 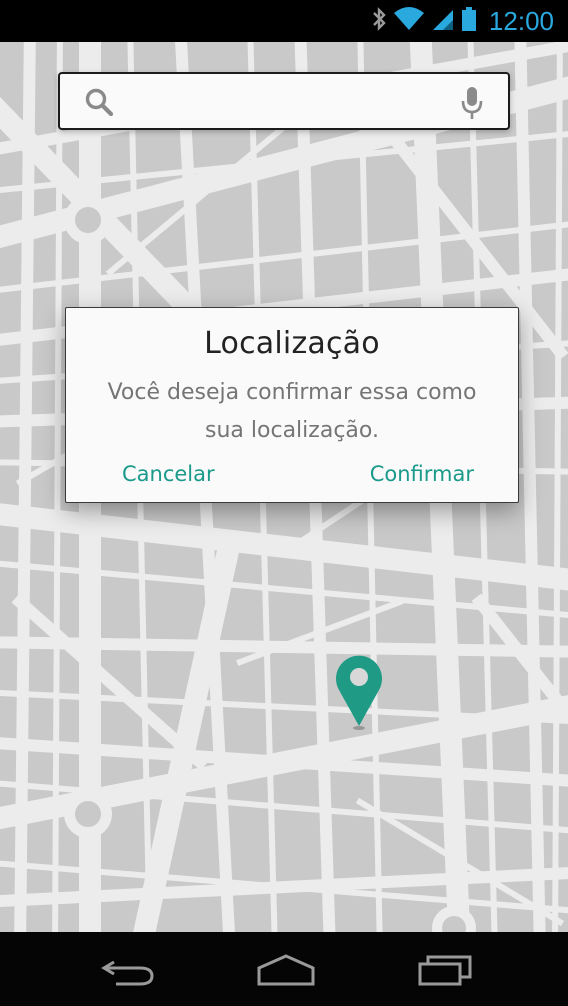 I want to click on status-icons: 12:00, so click(x=462, y=21).